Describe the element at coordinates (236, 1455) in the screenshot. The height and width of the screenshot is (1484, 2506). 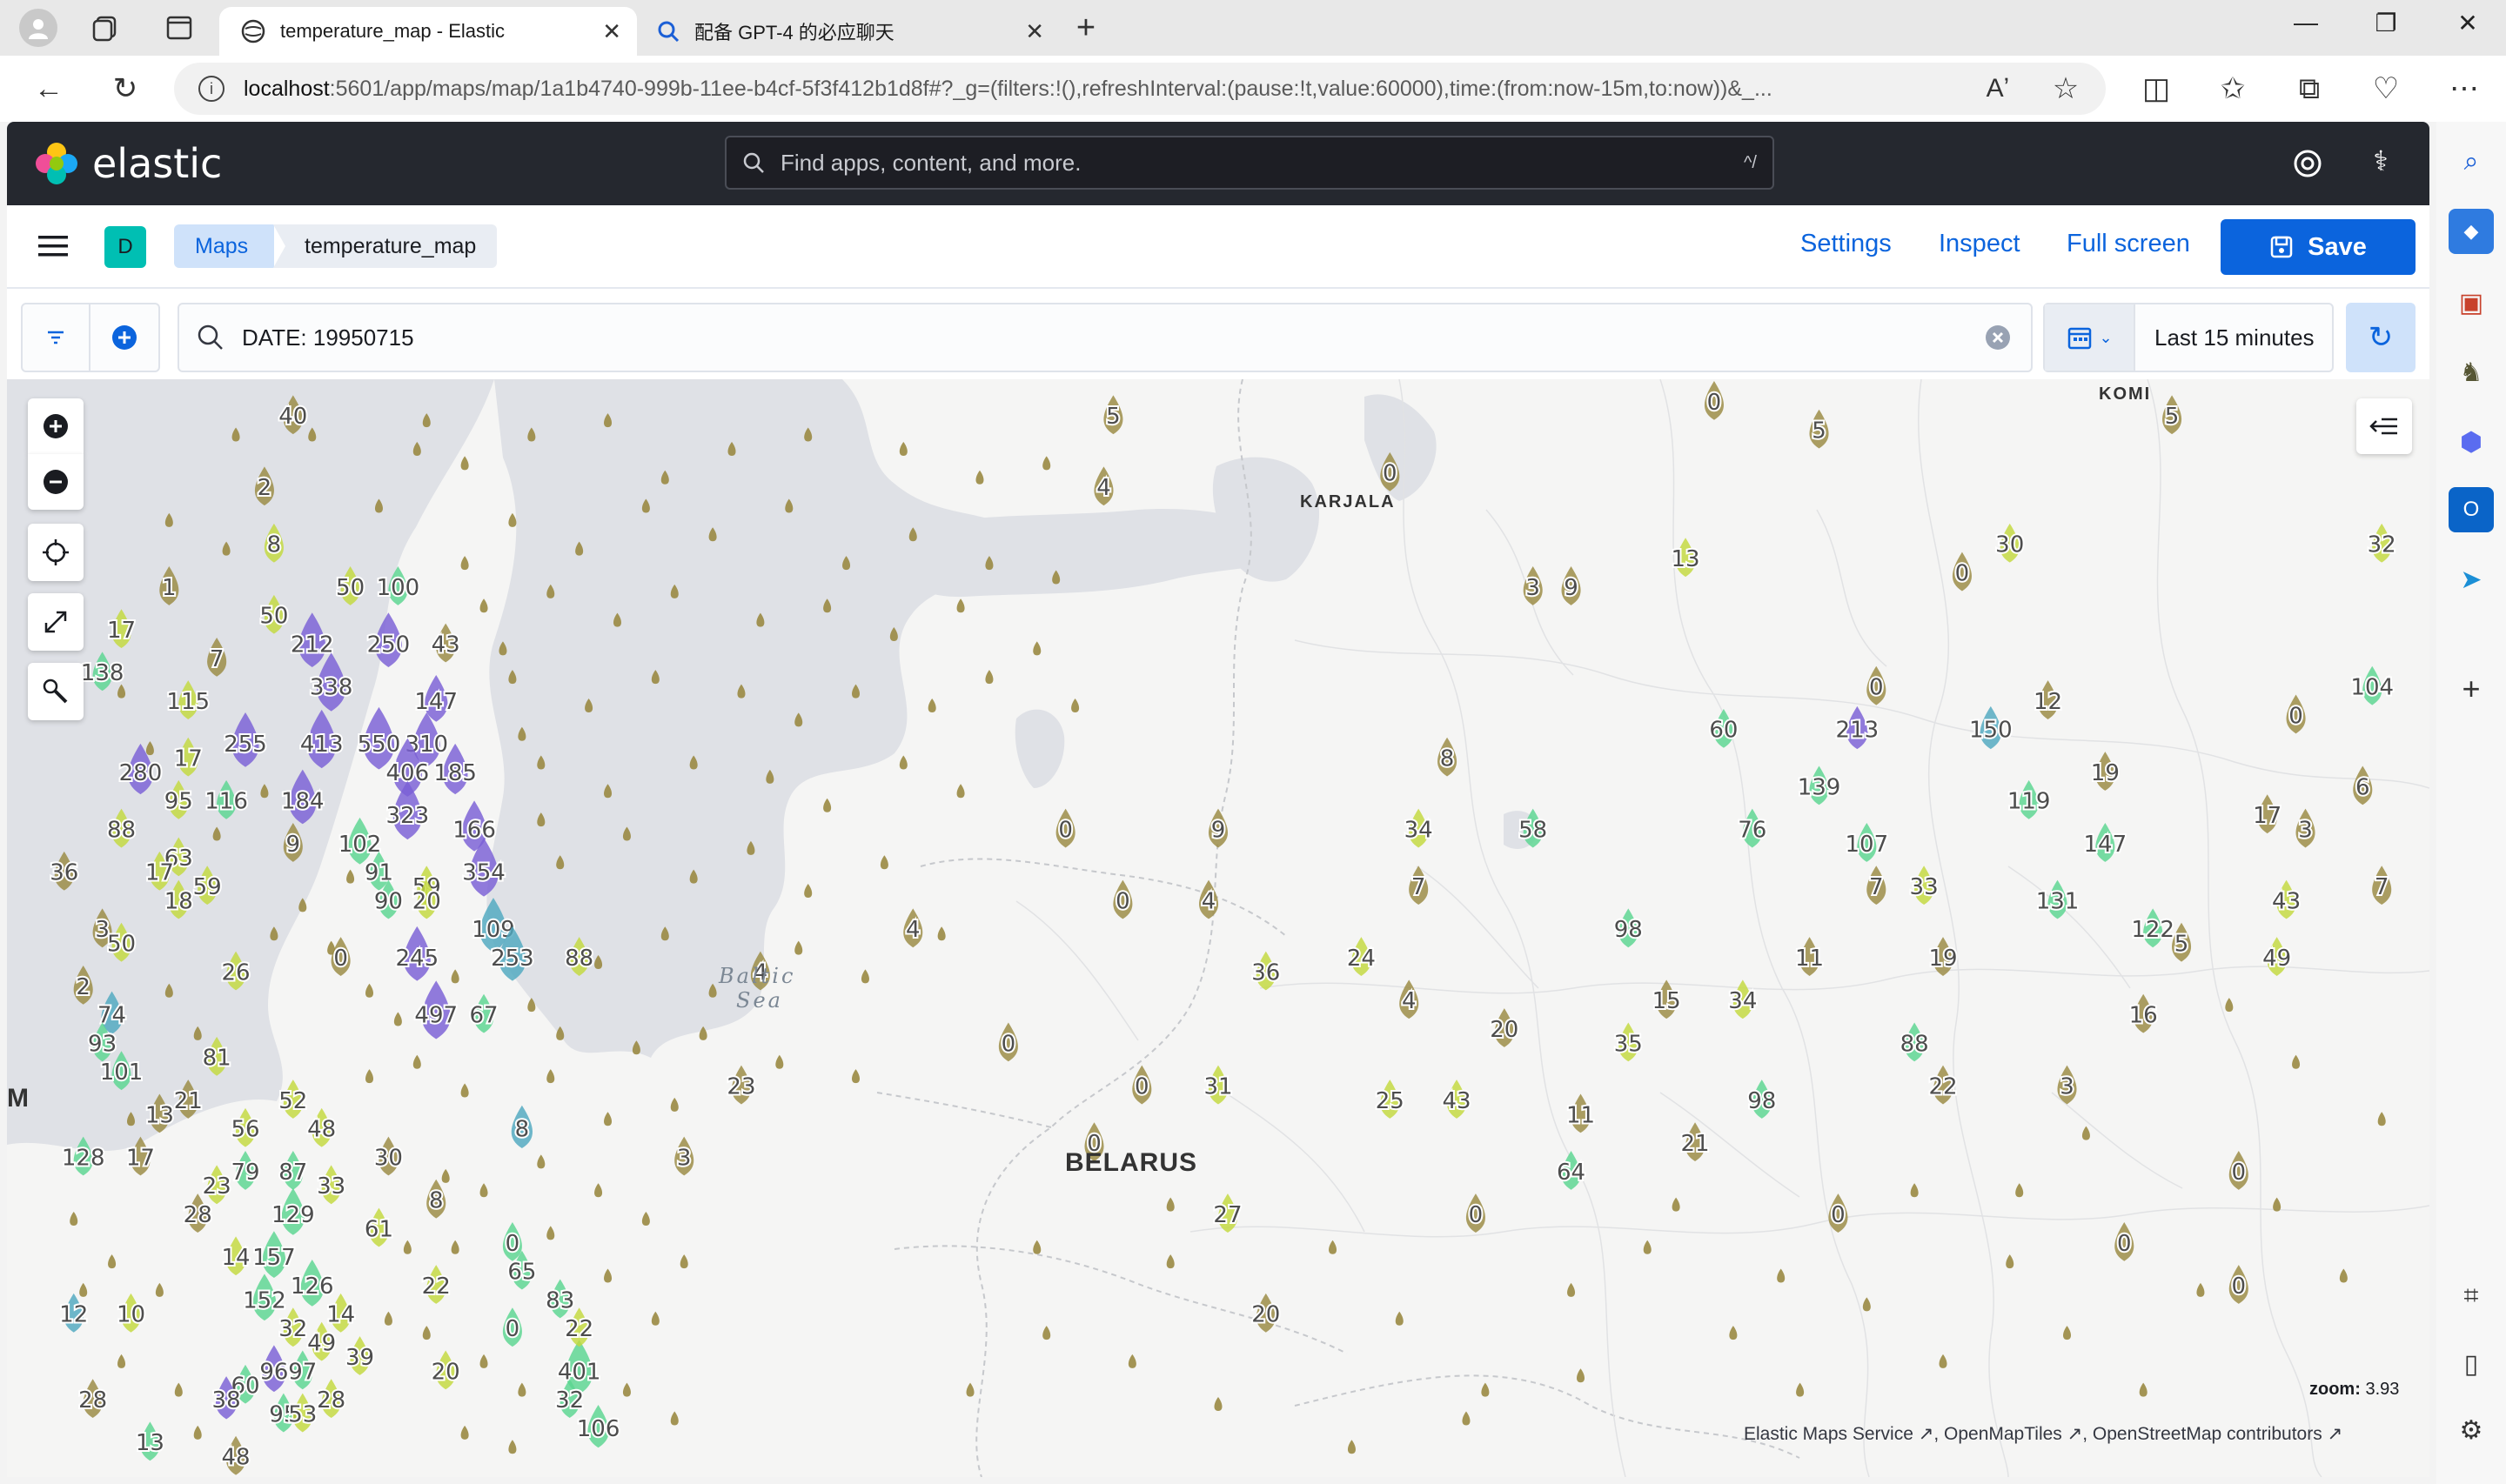
I see `temperature-marker: 48` at that location.